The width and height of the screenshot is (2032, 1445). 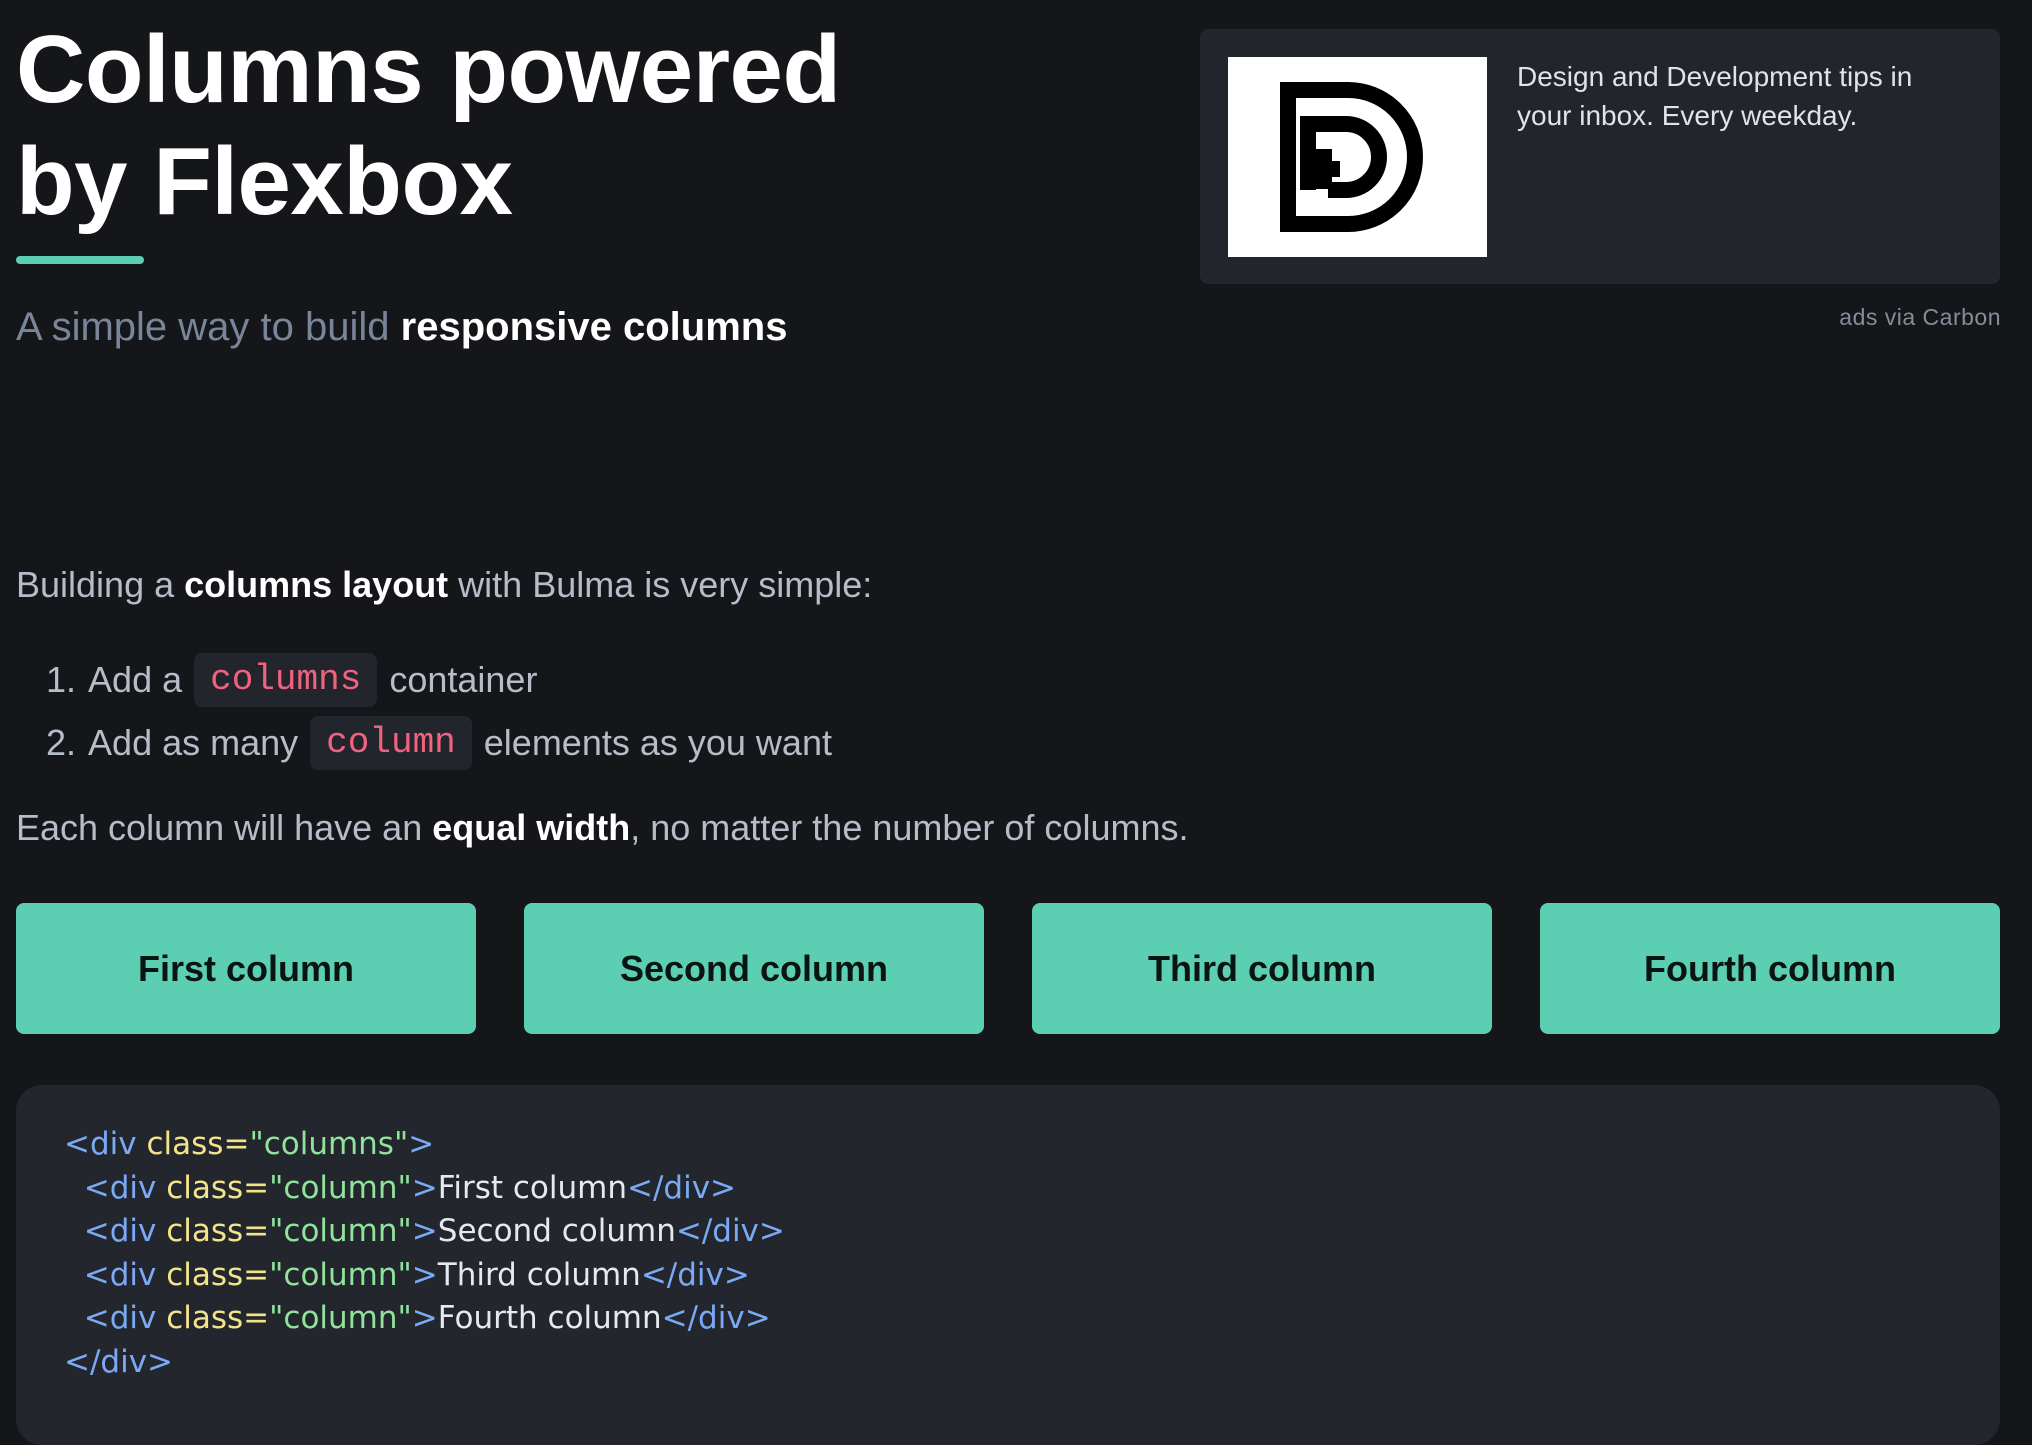 What do you see at coordinates (909, 827) in the screenshot?
I see `note-post: , no matter the number of columns.` at bounding box center [909, 827].